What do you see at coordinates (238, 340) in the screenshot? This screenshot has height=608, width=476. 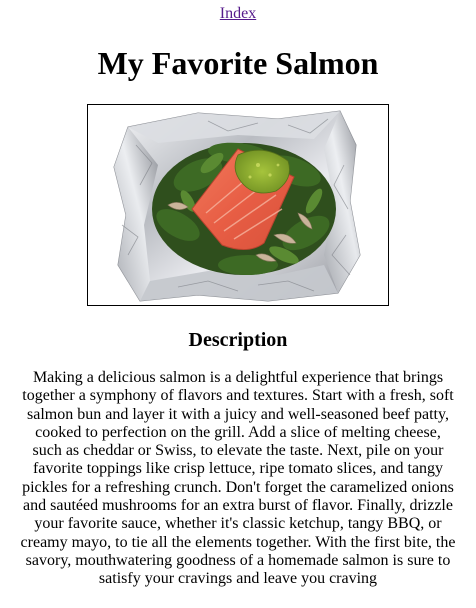 I see `description-heading: Description` at bounding box center [238, 340].